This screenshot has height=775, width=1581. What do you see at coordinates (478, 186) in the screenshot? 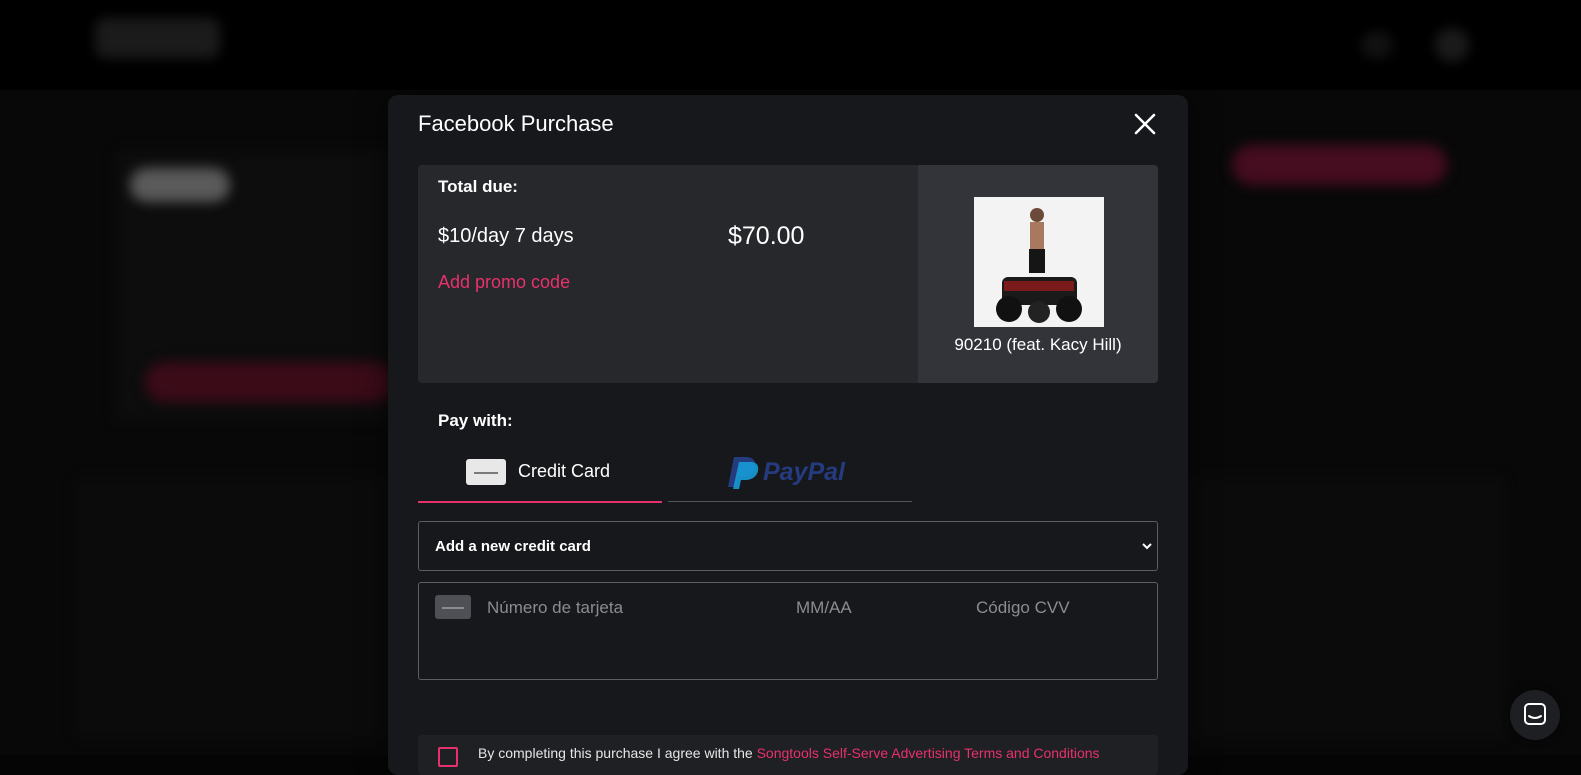
I see `total-due-label: Total due:` at bounding box center [478, 186].